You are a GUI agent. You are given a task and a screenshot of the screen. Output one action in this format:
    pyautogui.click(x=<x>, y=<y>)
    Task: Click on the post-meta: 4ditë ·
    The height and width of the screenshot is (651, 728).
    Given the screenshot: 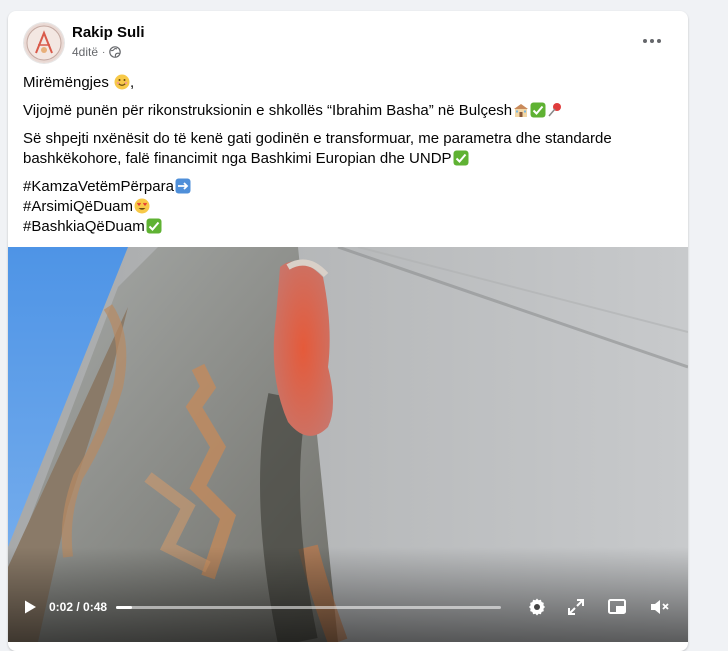 What is the action you would take?
    pyautogui.click(x=97, y=52)
    